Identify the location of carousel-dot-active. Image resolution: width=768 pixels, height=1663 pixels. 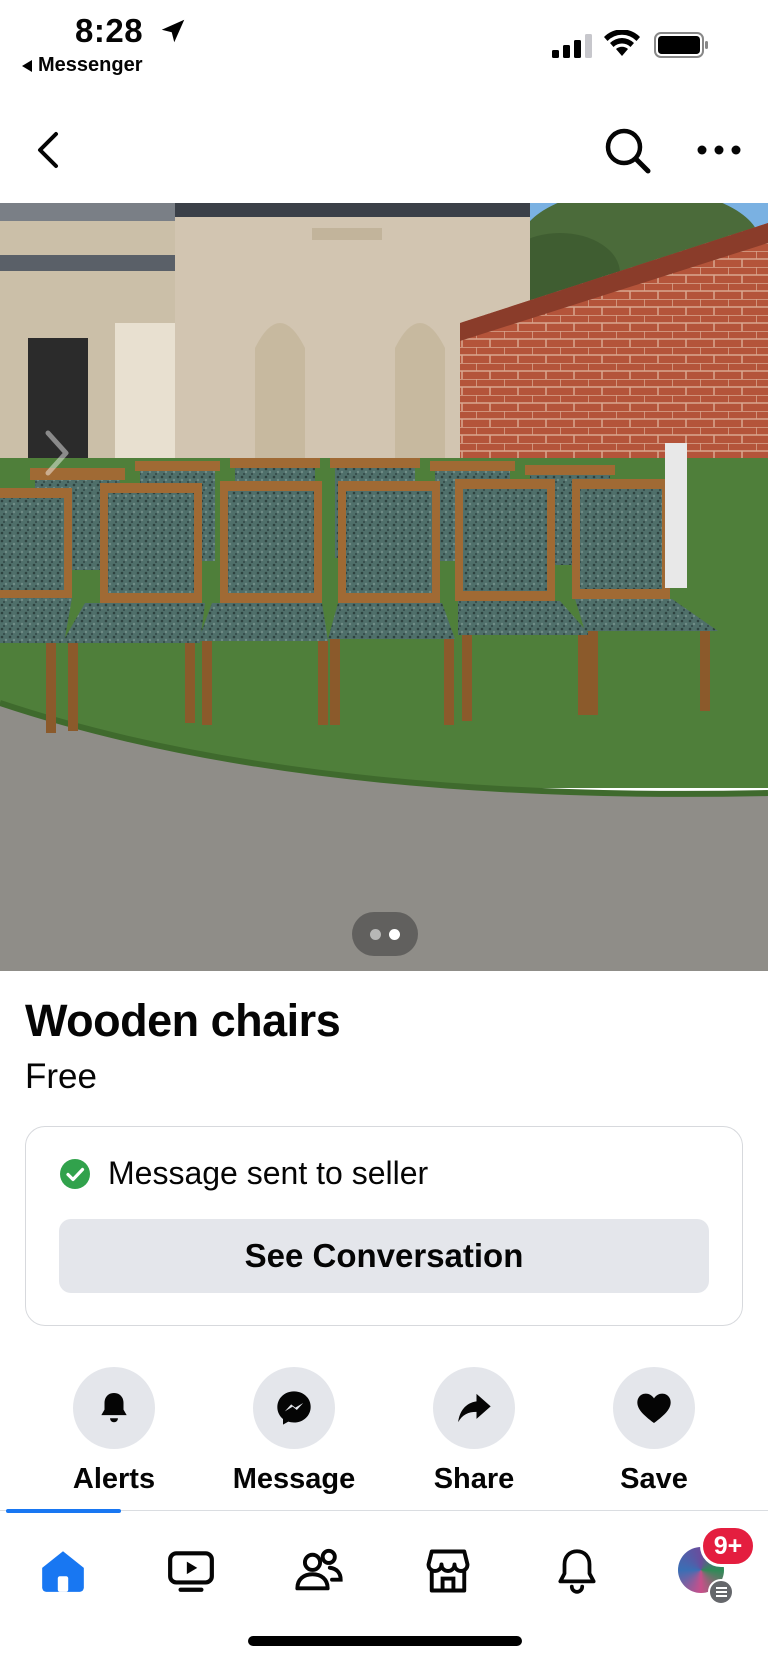
(394, 934).